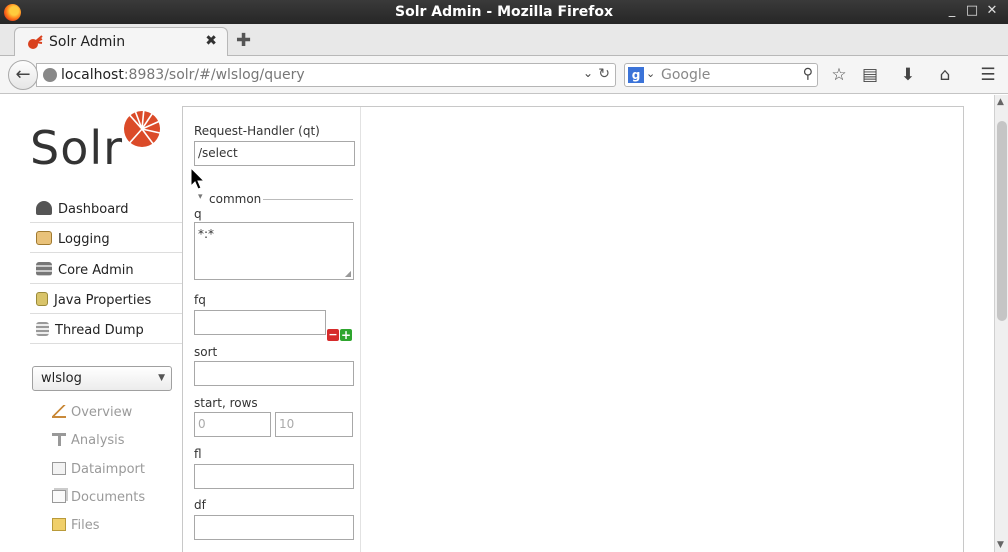 This screenshot has height=552, width=1008. Describe the element at coordinates (274, 527) in the screenshot. I see `df-input` at that location.